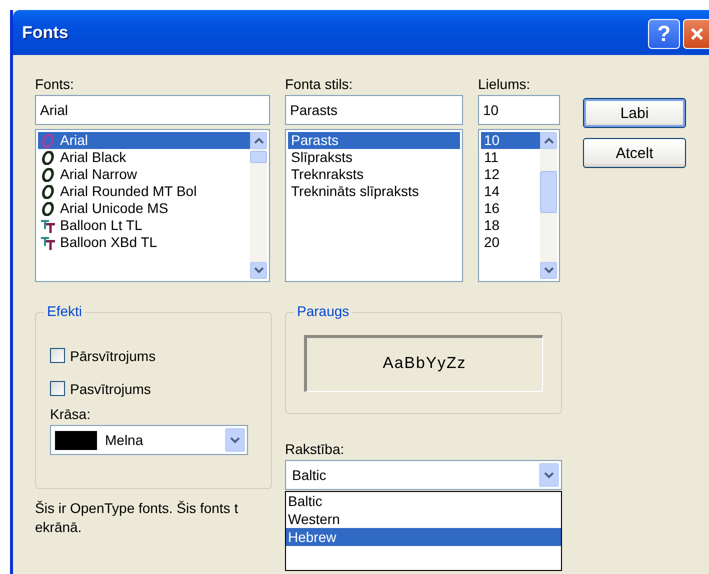 The width and height of the screenshot is (709, 574). Describe the element at coordinates (510, 140) in the screenshot. I see `size-item: 10` at that location.